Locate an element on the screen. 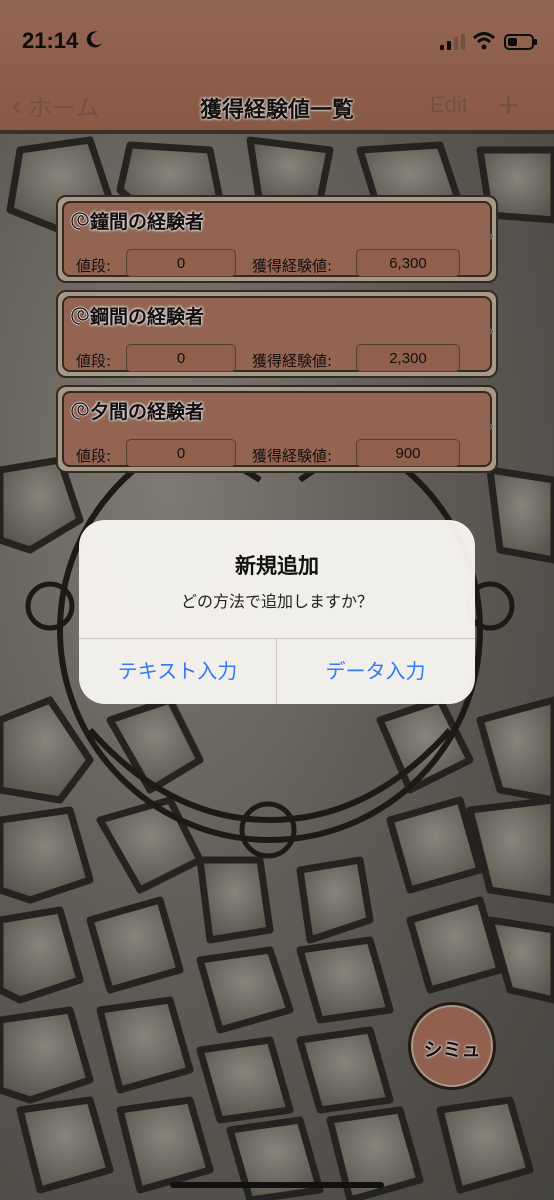 The width and height of the screenshot is (554, 1200). data-input-button: データ入力 is located at coordinates (375, 671).